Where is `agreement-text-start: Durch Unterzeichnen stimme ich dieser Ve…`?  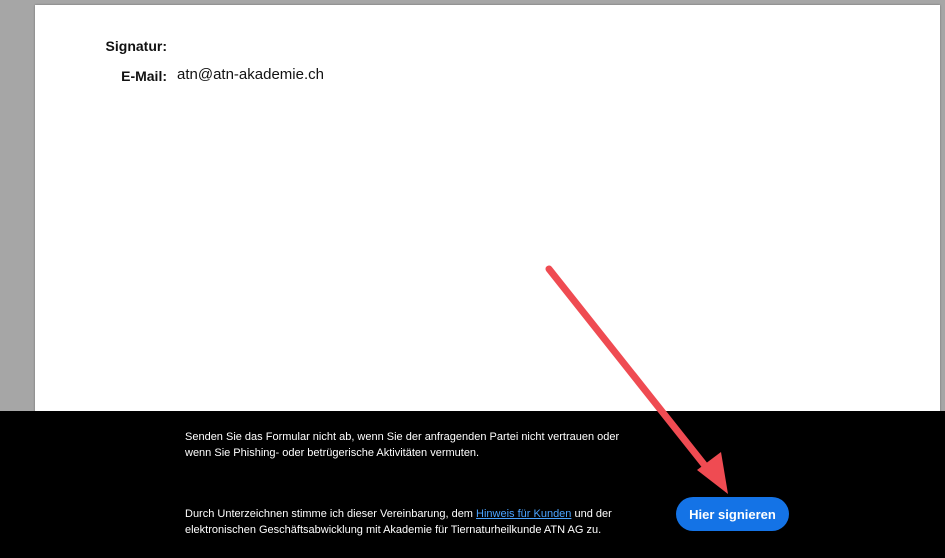 agreement-text-start: Durch Unterzeichnen stimme ich dieser Ve… is located at coordinates (331, 514).